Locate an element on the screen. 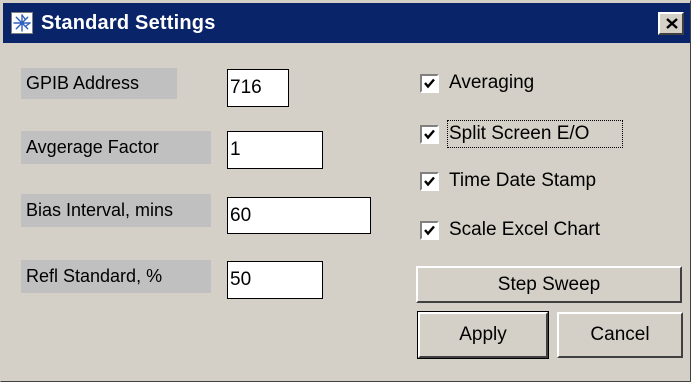 The width and height of the screenshot is (691, 382). split-screen-label: Split Screen E/O is located at coordinates (519, 133).